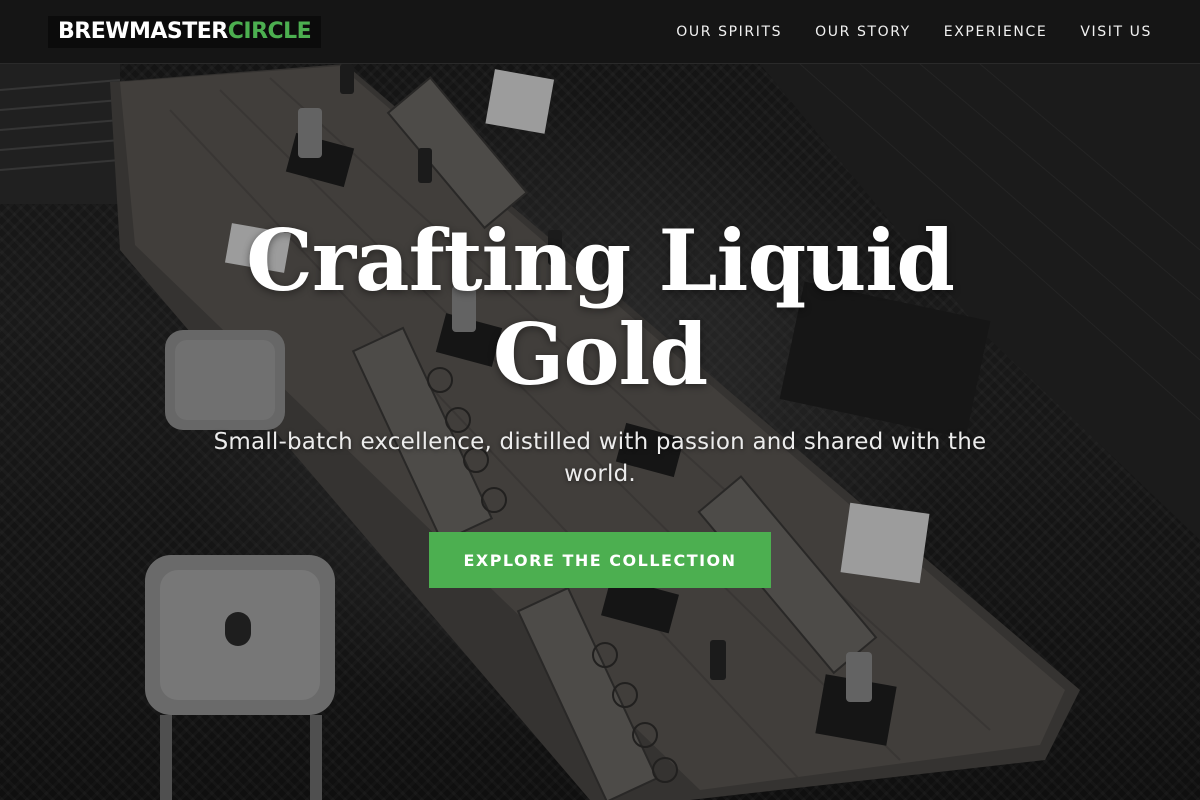  I want to click on nav-link-our-story: OUR STORY, so click(863, 32).